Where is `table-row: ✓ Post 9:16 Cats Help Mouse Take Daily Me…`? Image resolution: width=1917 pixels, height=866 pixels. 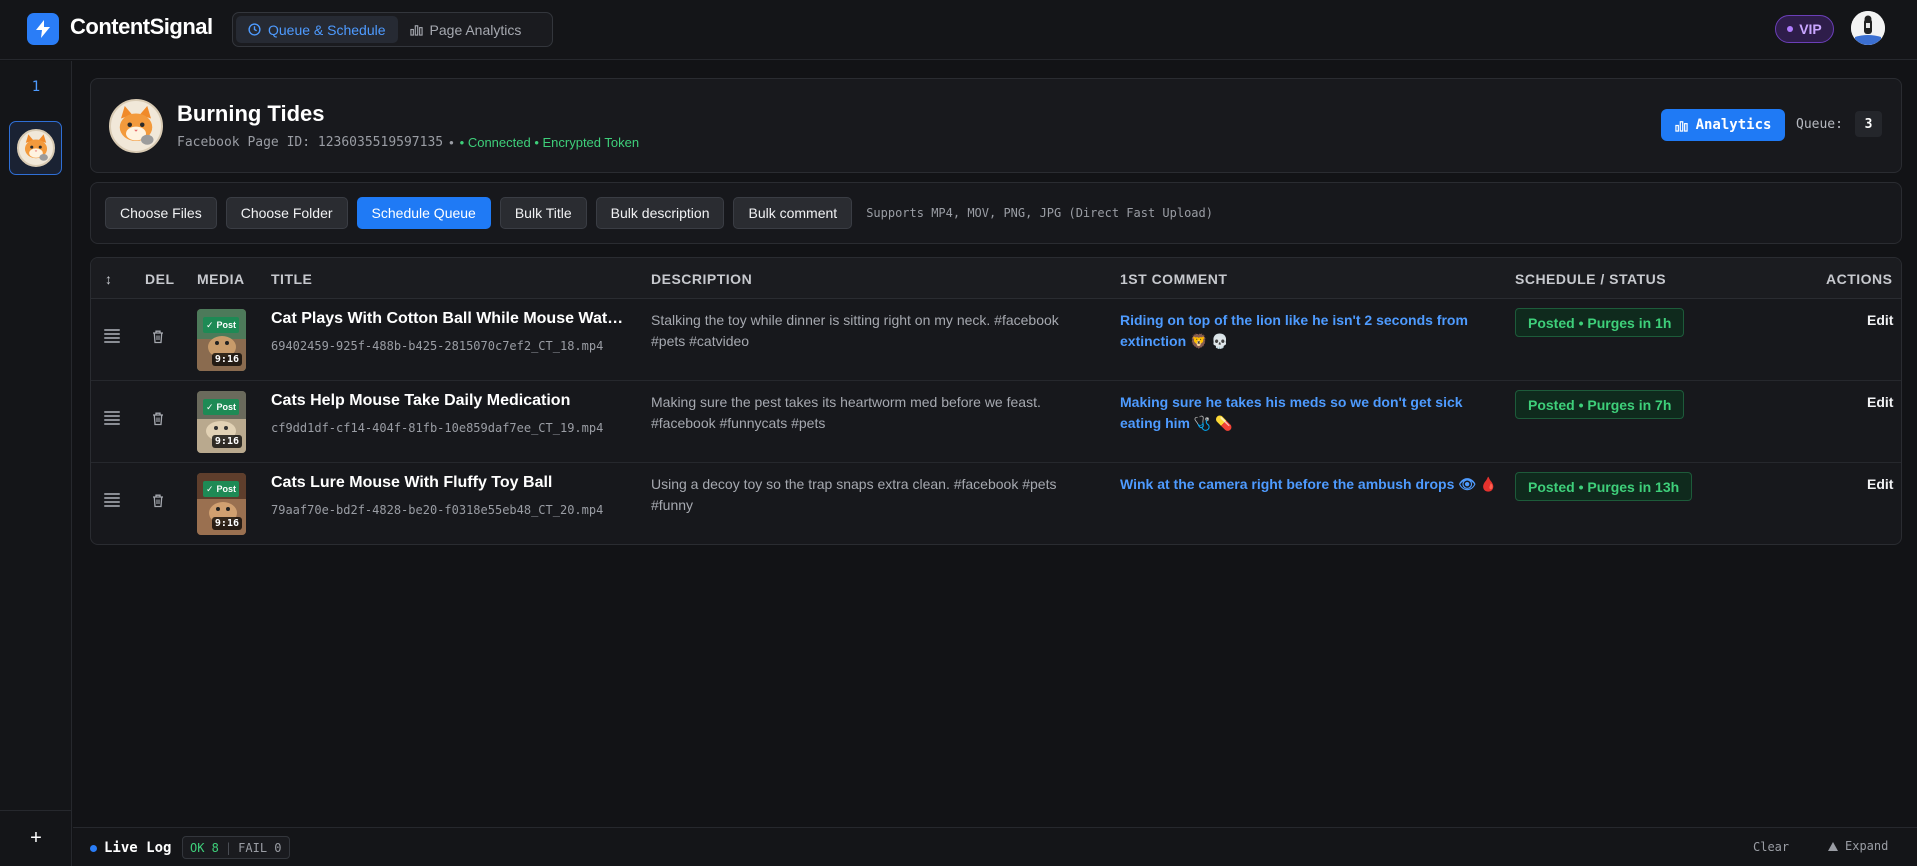 table-row: ✓ Post 9:16 Cats Help Mouse Take Daily Me… is located at coordinates (996, 422).